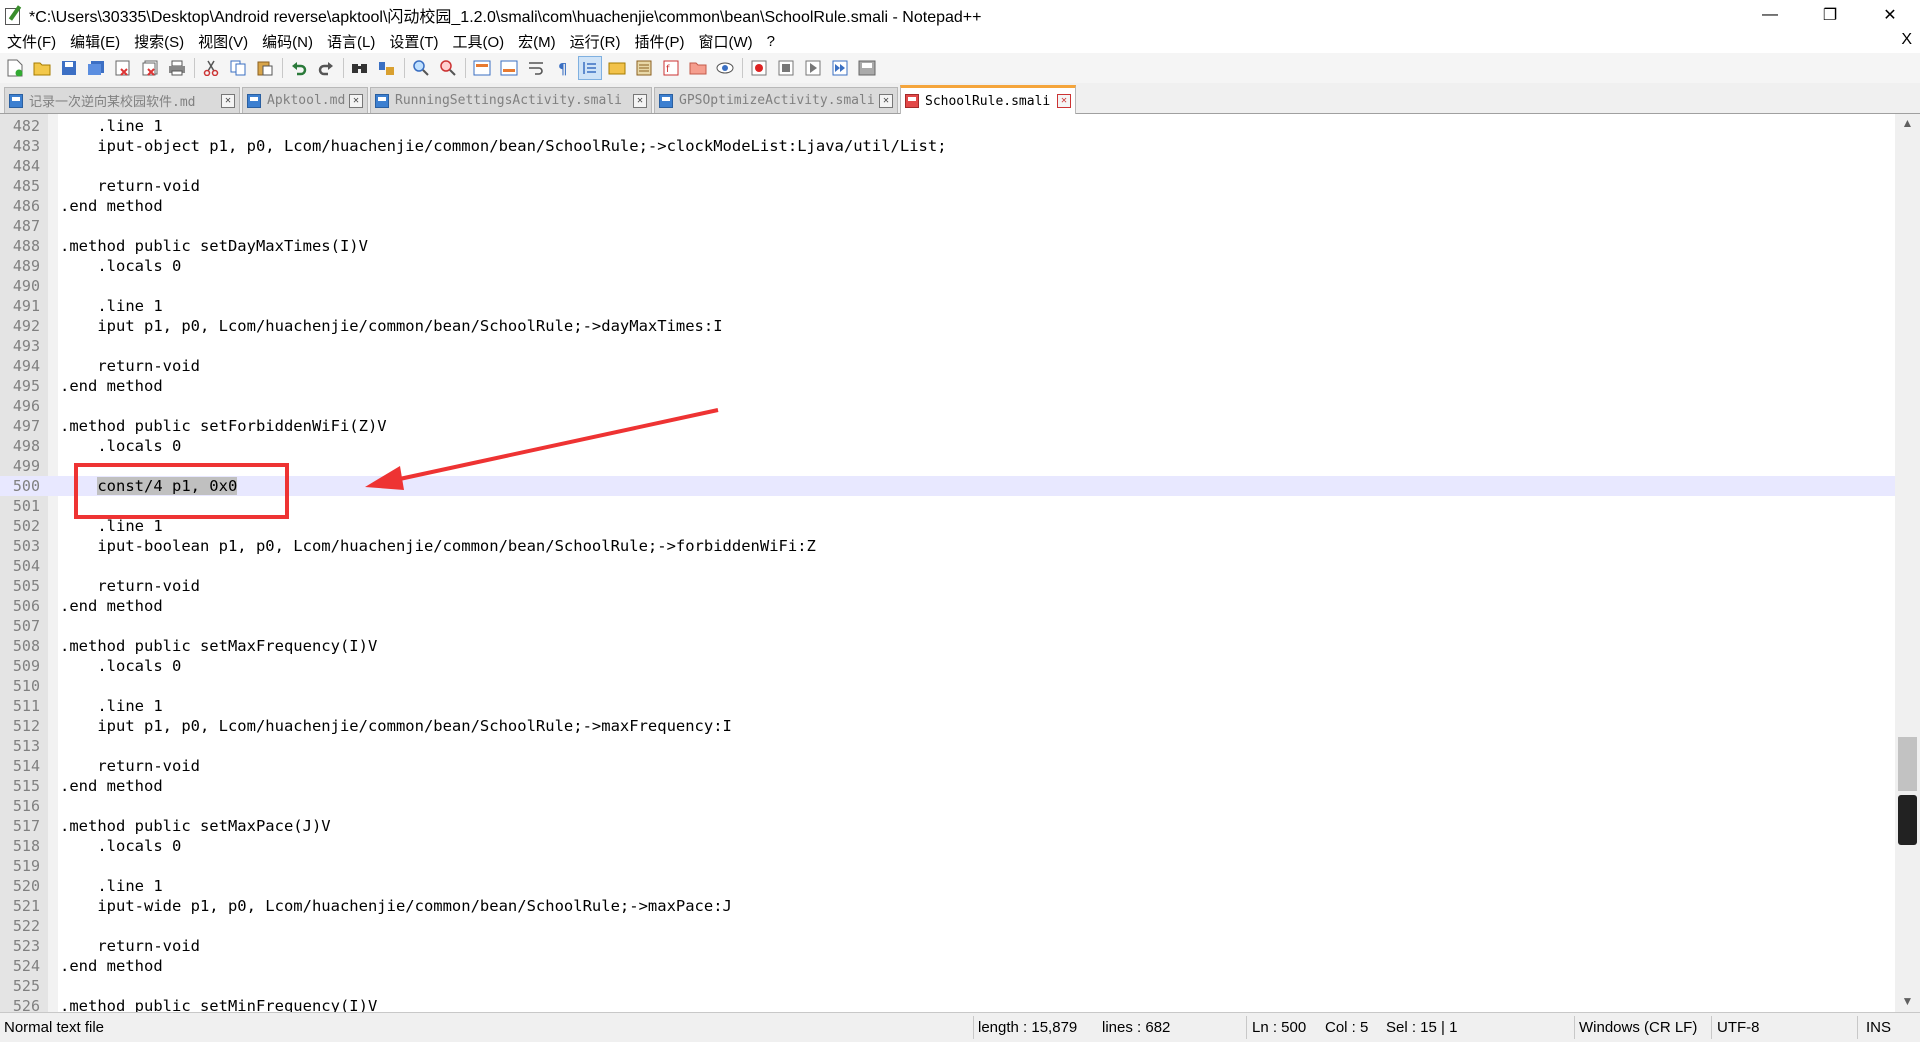  Describe the element at coordinates (287, 41) in the screenshot. I see `menu-encoding: 编码(N)` at that location.